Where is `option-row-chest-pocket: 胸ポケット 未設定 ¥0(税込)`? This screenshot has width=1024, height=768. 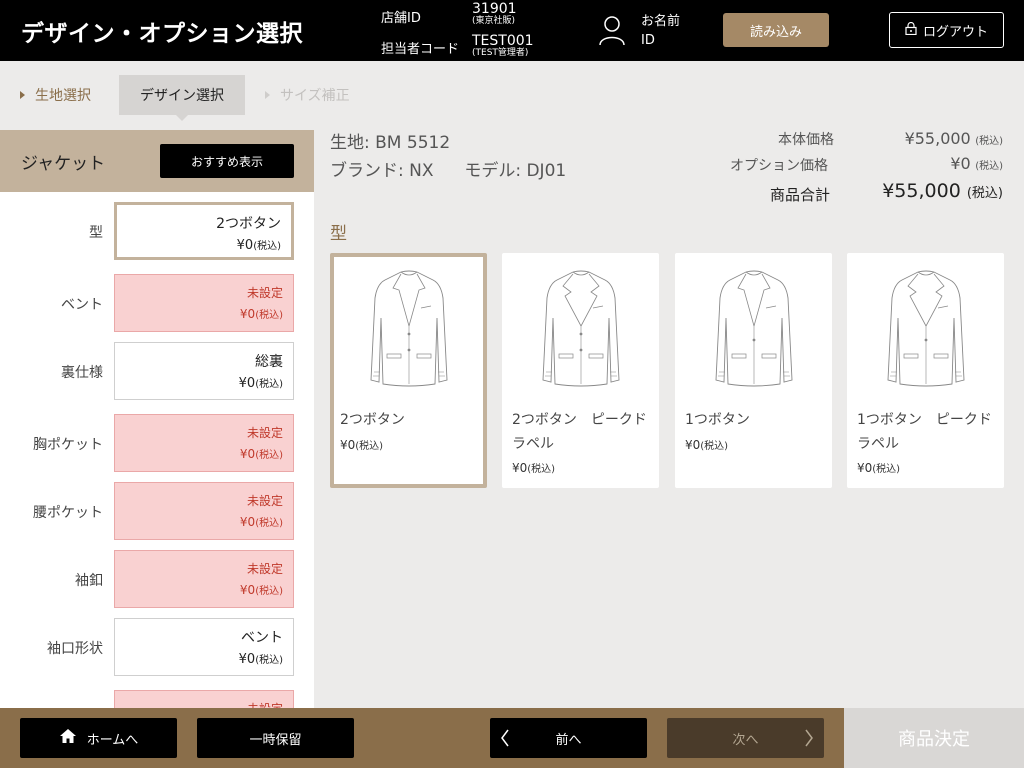
option-row-chest-pocket: 胸ポケット 未設定 ¥0(税込) is located at coordinates (157, 444).